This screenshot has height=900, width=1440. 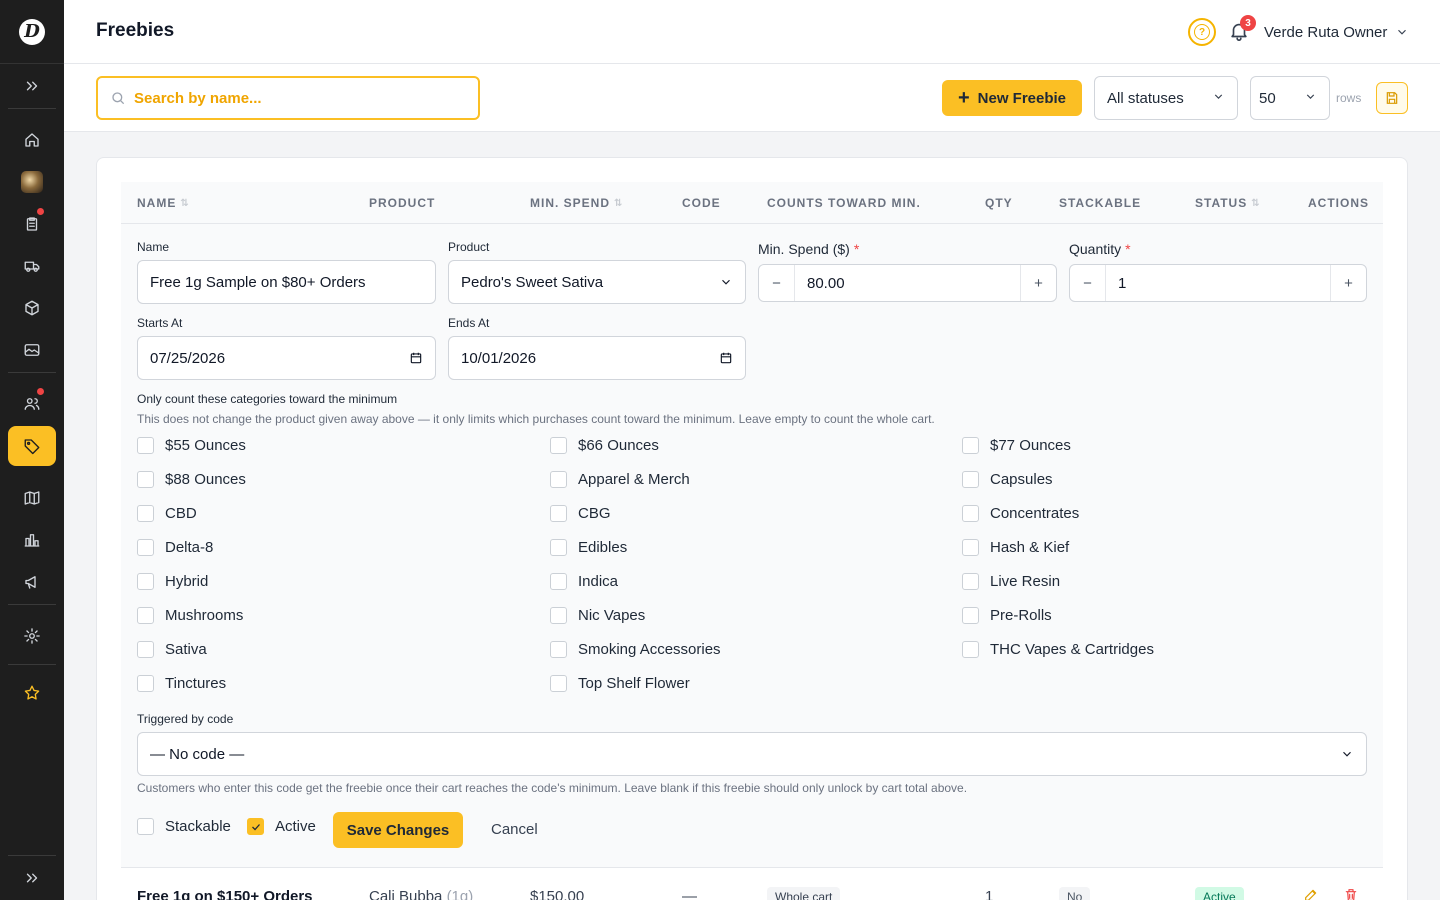 I want to click on delete-button, so click(x=1352, y=893).